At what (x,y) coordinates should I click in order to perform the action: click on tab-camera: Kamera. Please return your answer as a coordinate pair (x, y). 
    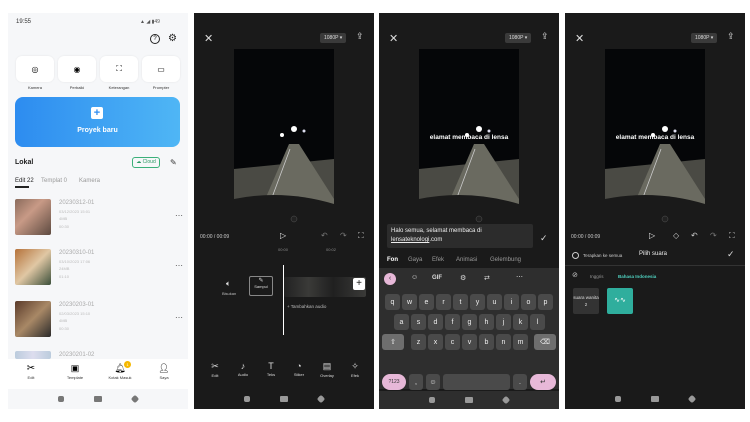
    Looking at the image, I should click on (89, 181).